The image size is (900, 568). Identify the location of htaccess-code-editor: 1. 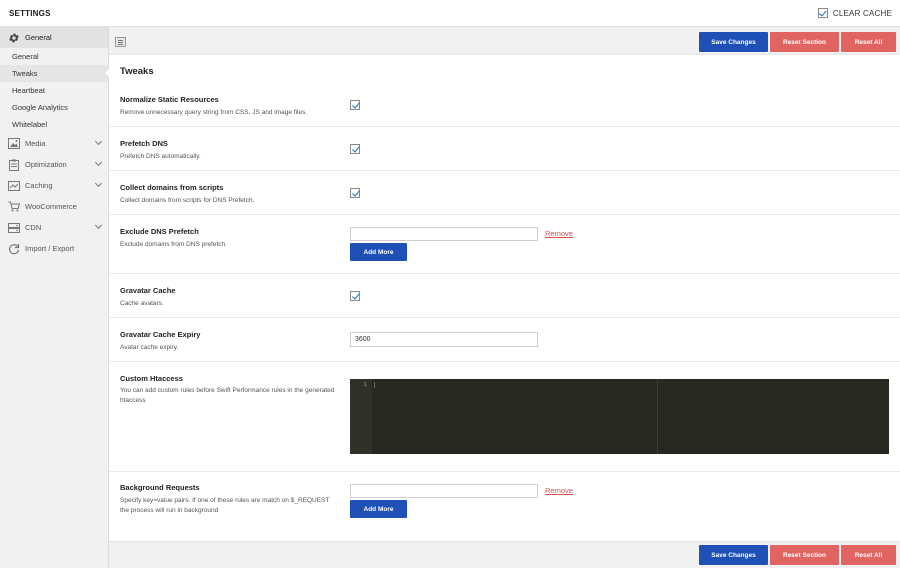
(619, 416).